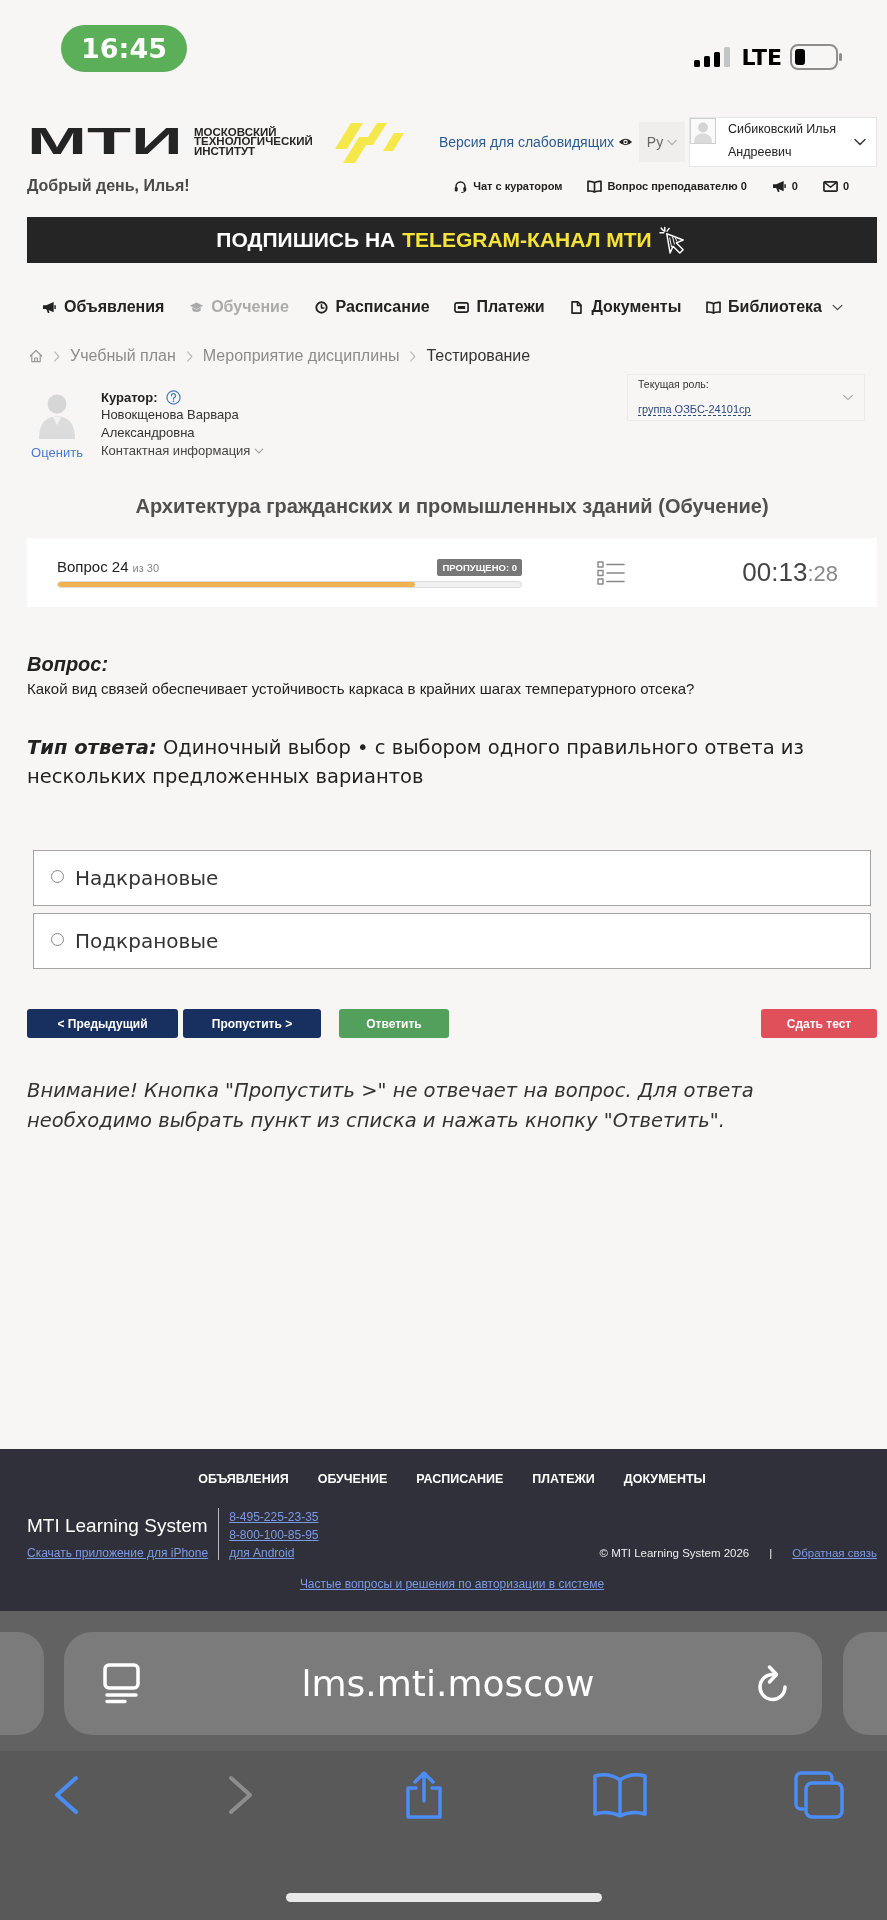 This screenshot has width=887, height=1920. Describe the element at coordinates (452, 1584) in the screenshot. I see `faq-link: Частые вопросы и решения по авторизации в системе` at that location.